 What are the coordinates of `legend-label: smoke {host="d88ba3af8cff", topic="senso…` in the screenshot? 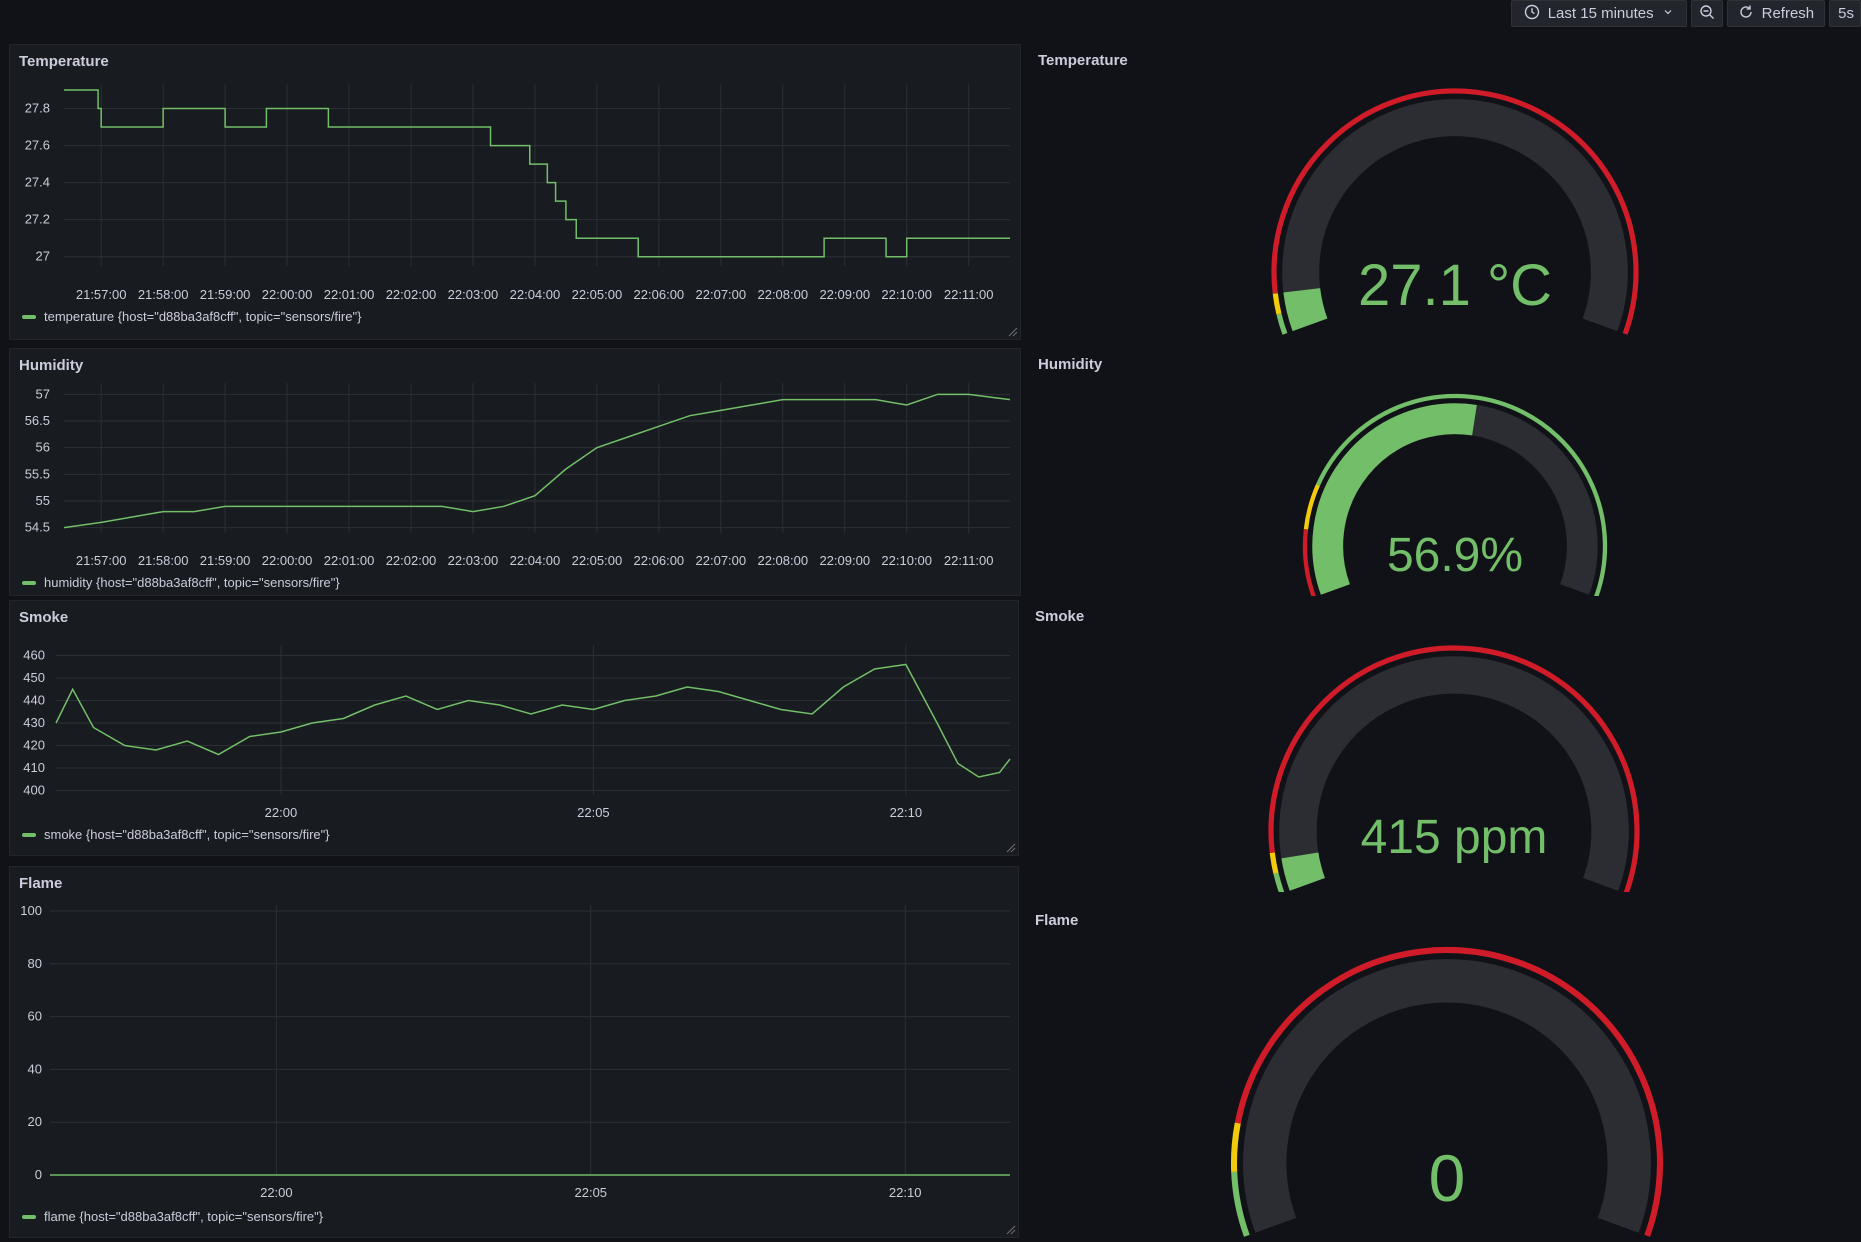 It's located at (187, 834).